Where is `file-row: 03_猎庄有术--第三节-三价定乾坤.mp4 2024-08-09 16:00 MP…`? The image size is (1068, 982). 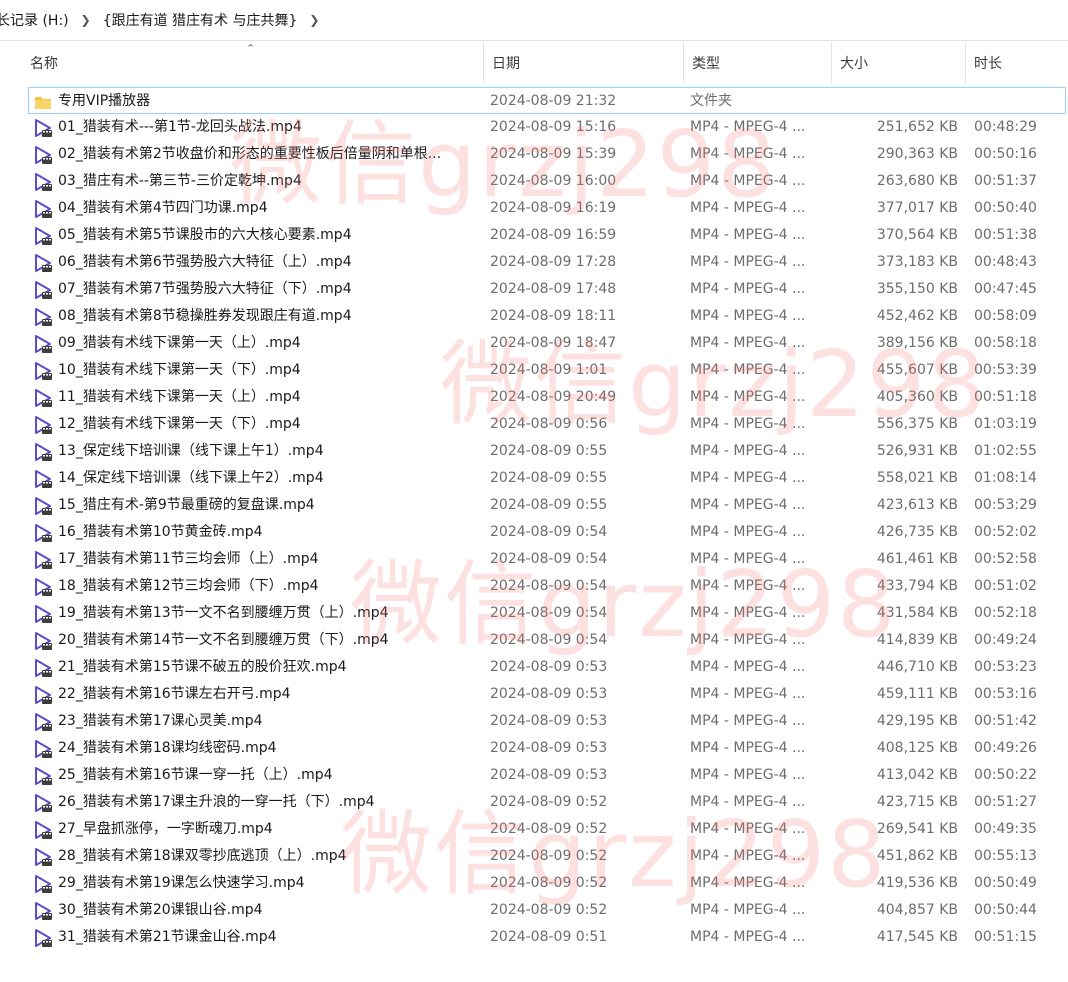
file-row: 03_猎庄有术--第三节-三价定乾坤.mp4 2024-08-09 16:00 MP… is located at coordinates (534, 181).